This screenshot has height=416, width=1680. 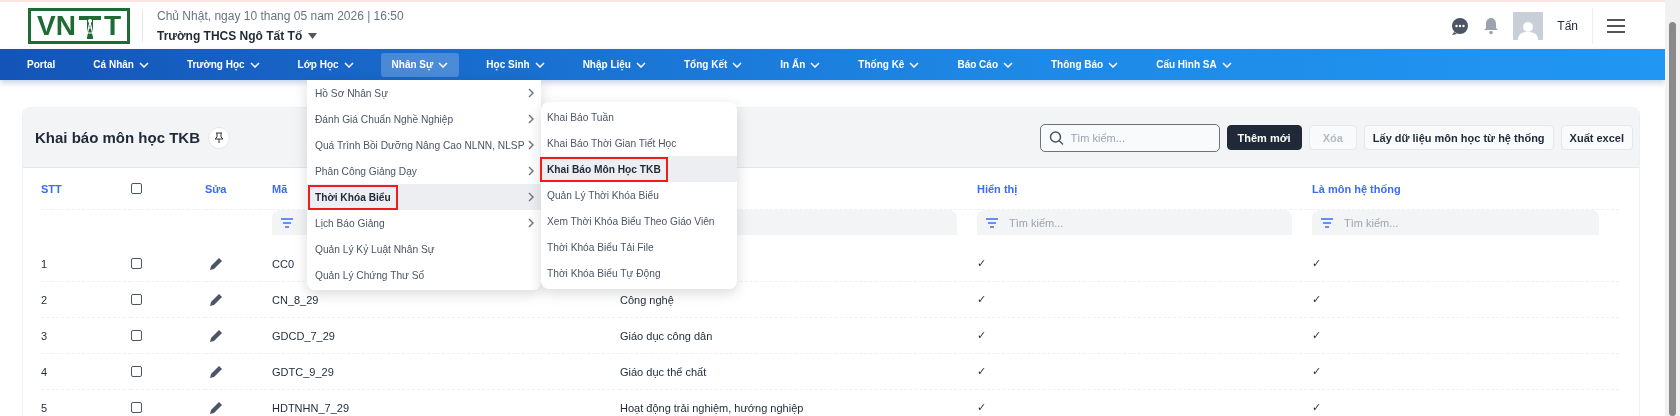 I want to click on menu-item: Quản Lý Chứng Thư Số, so click(x=424, y=275).